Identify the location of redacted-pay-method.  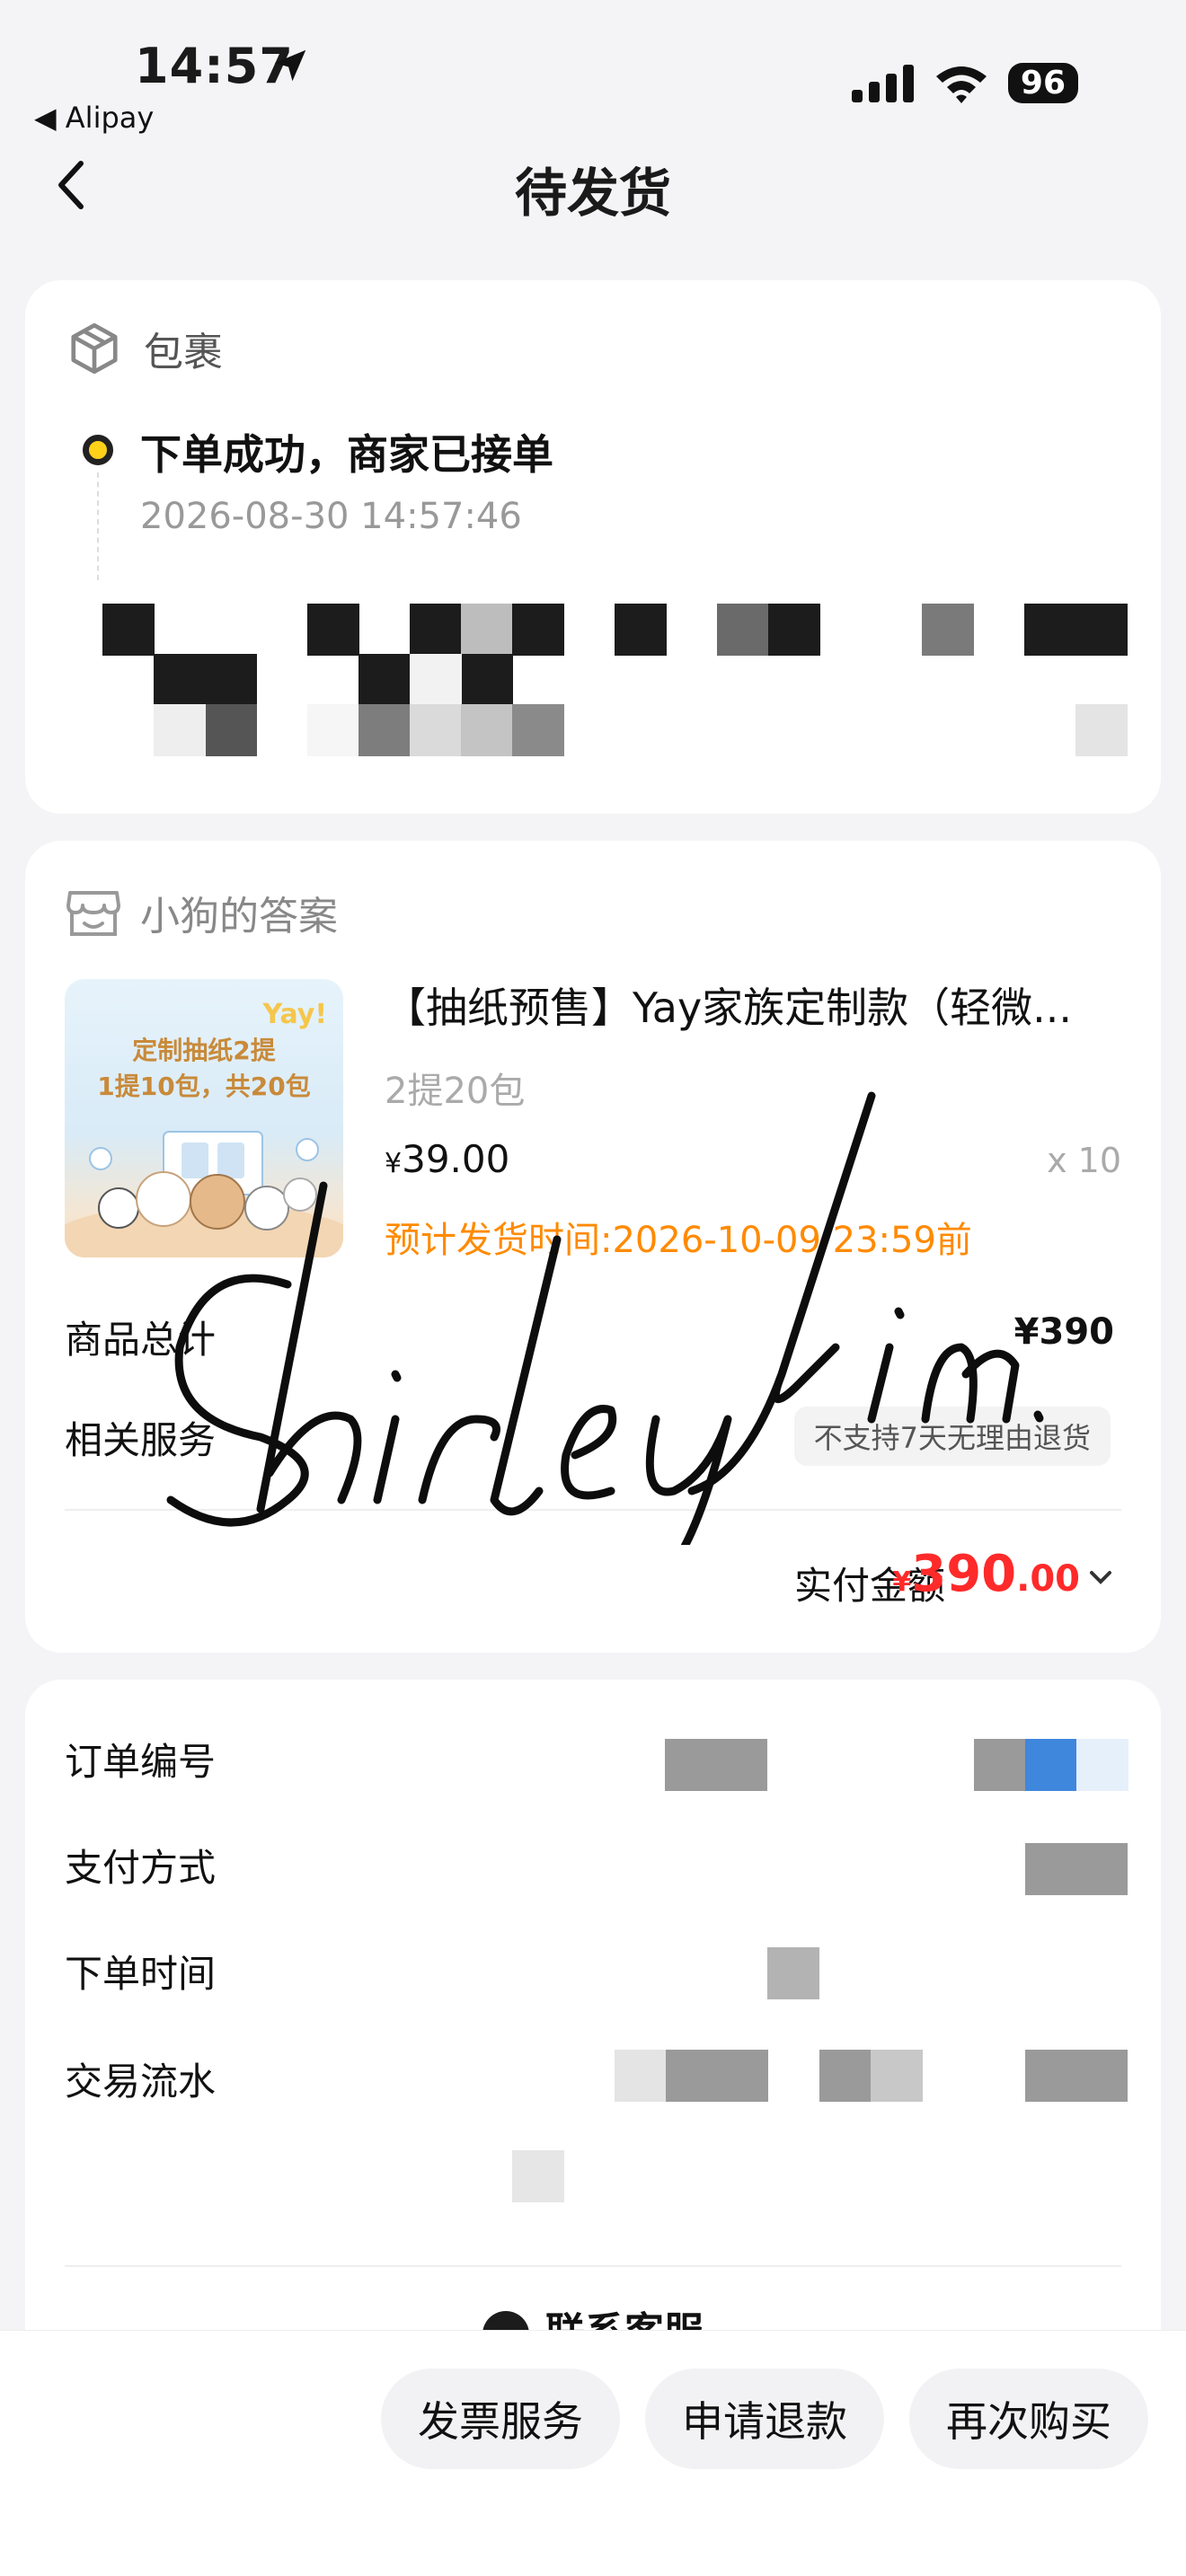
(1076, 1869).